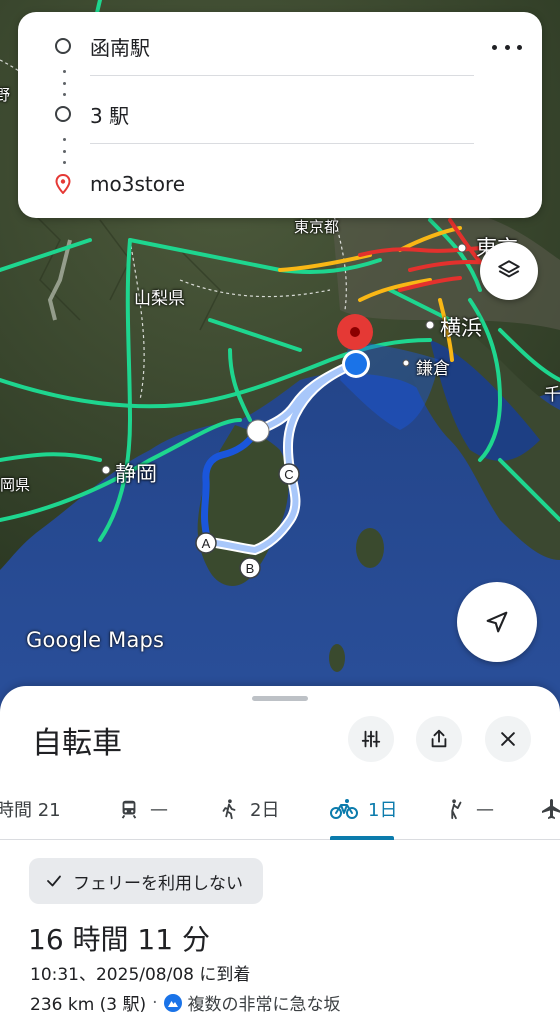  What do you see at coordinates (456, 809) in the screenshot?
I see `hail-icon` at bounding box center [456, 809].